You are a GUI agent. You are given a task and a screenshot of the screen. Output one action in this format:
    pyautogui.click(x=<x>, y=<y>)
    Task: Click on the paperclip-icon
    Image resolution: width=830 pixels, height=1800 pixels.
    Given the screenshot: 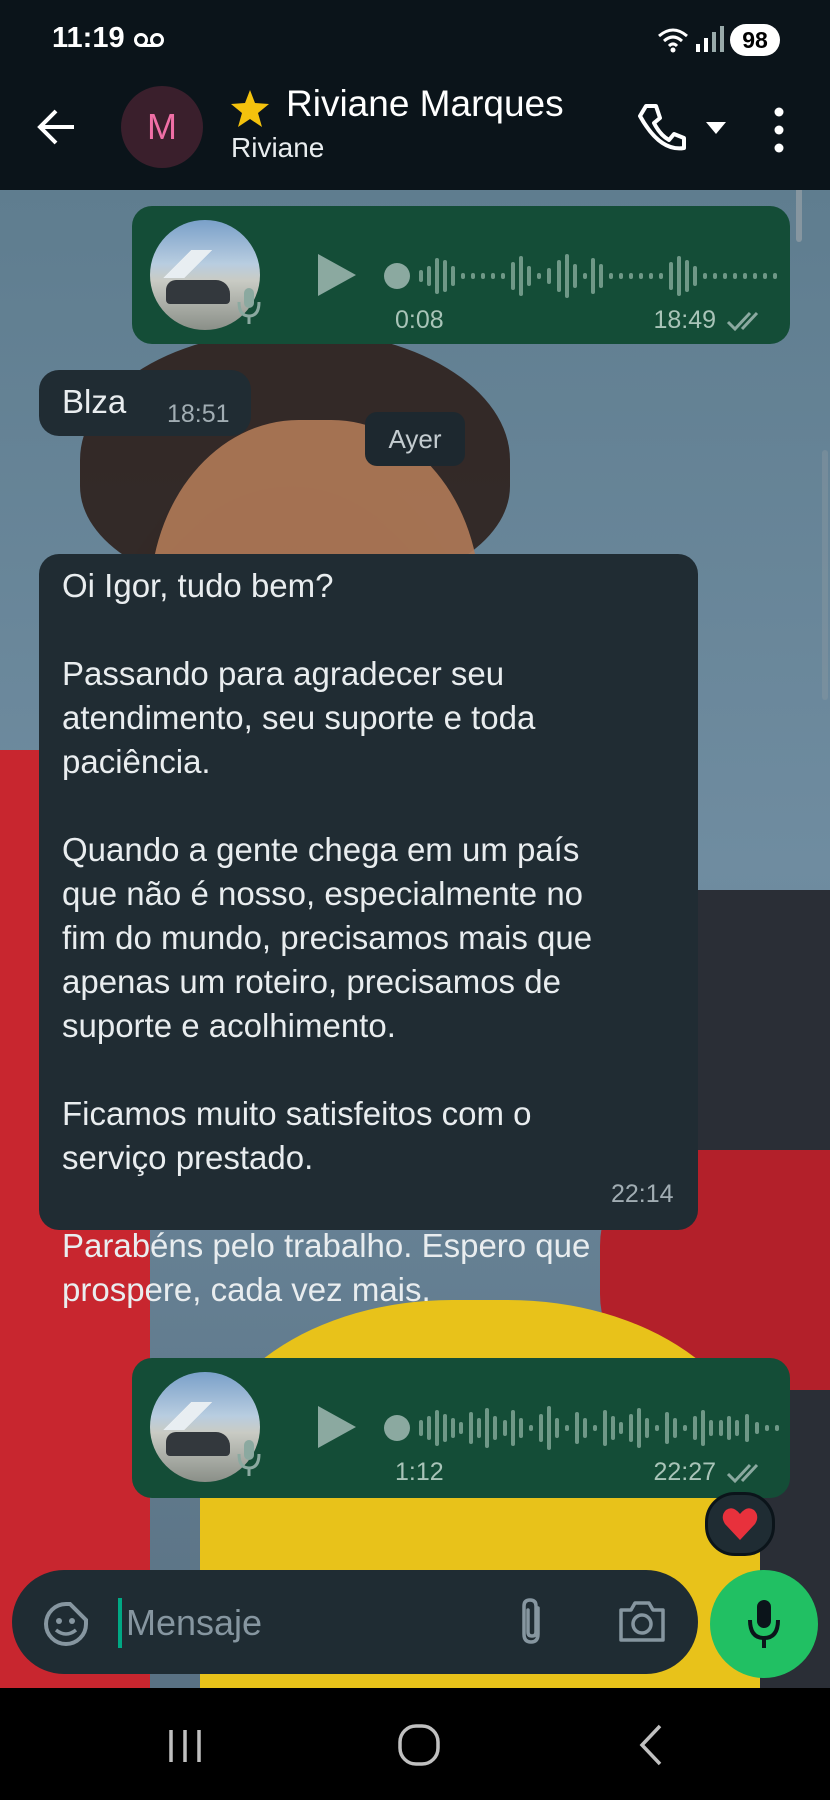 What is the action you would take?
    pyautogui.click(x=532, y=1622)
    